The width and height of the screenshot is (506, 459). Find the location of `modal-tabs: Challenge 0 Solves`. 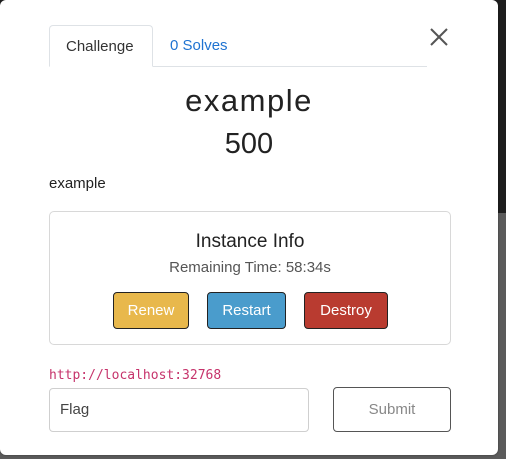

modal-tabs: Challenge 0 Solves is located at coordinates (238, 46).